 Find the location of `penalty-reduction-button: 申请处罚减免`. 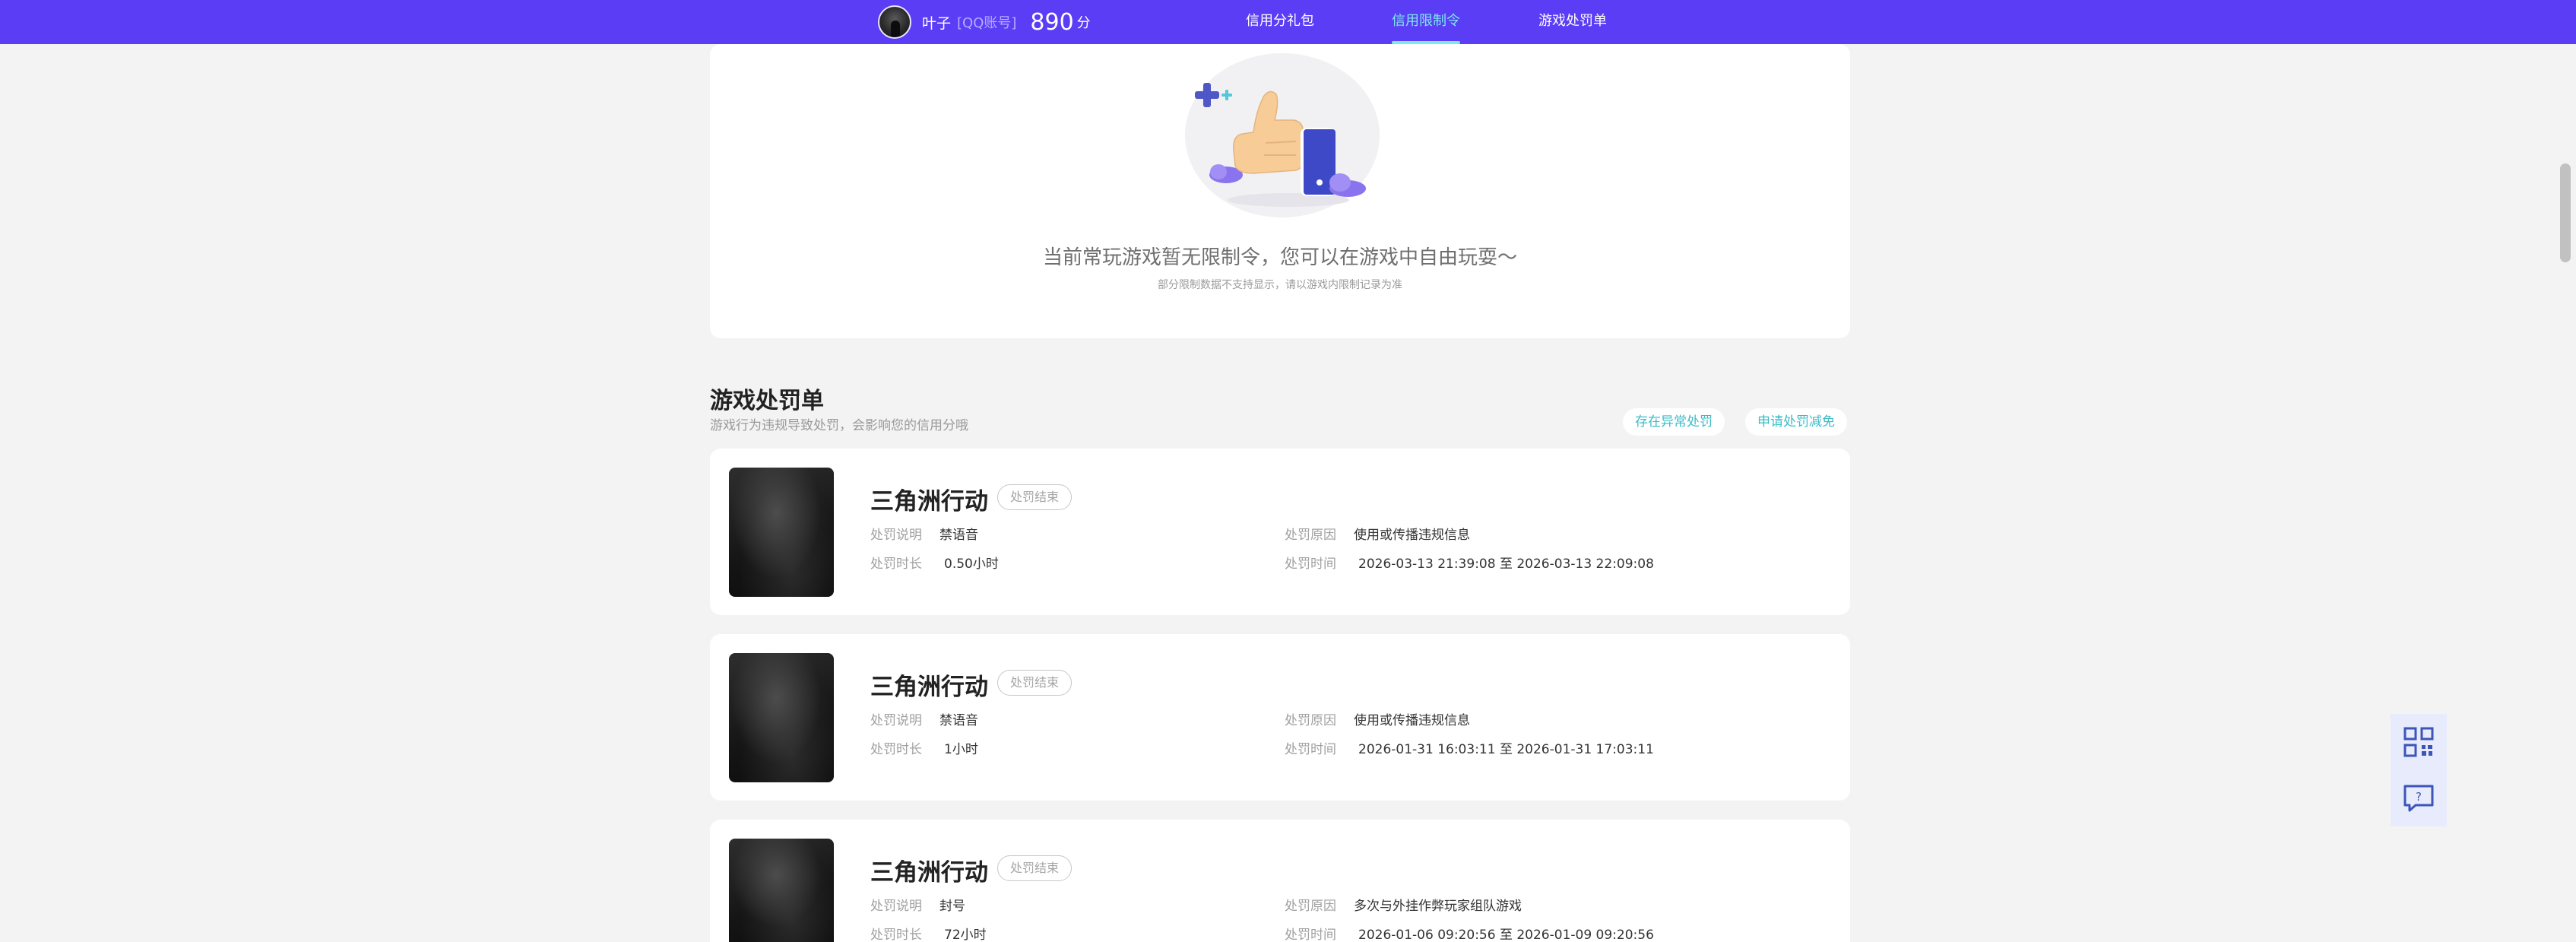

penalty-reduction-button: 申请处罚减免 is located at coordinates (1796, 422).